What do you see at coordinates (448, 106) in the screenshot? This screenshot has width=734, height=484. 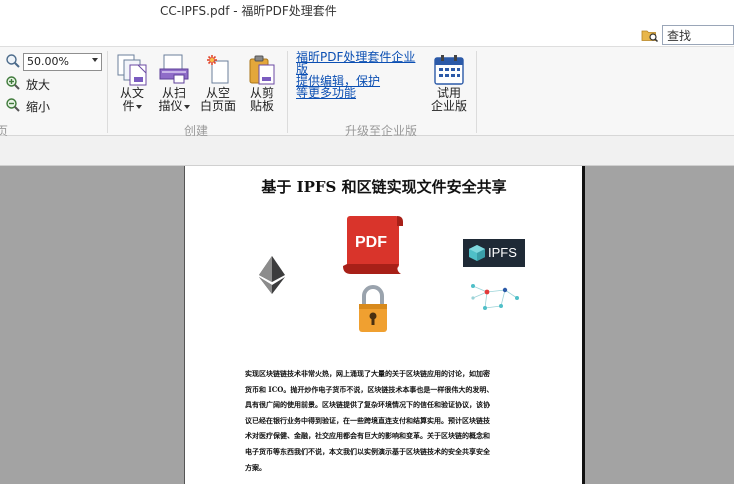 I see `trial-label-2: 企业版` at bounding box center [448, 106].